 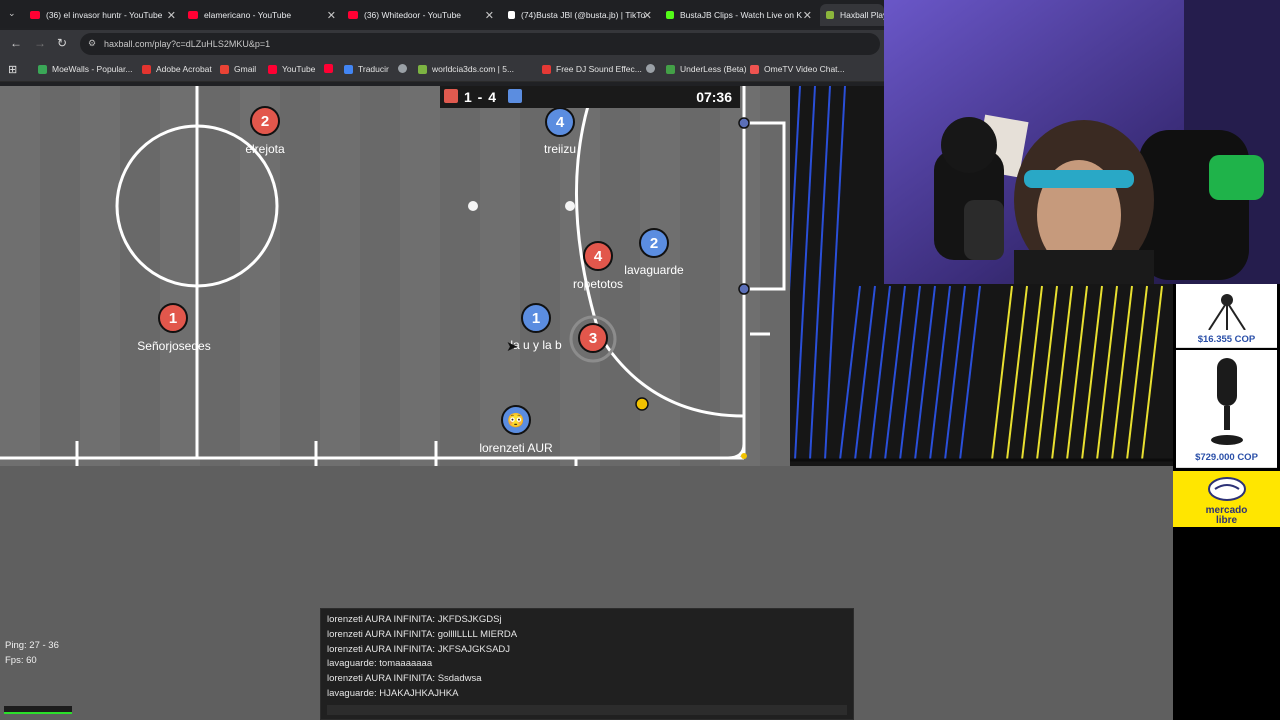 What do you see at coordinates (654, 270) in the screenshot?
I see `player-name: lavaguarde` at bounding box center [654, 270].